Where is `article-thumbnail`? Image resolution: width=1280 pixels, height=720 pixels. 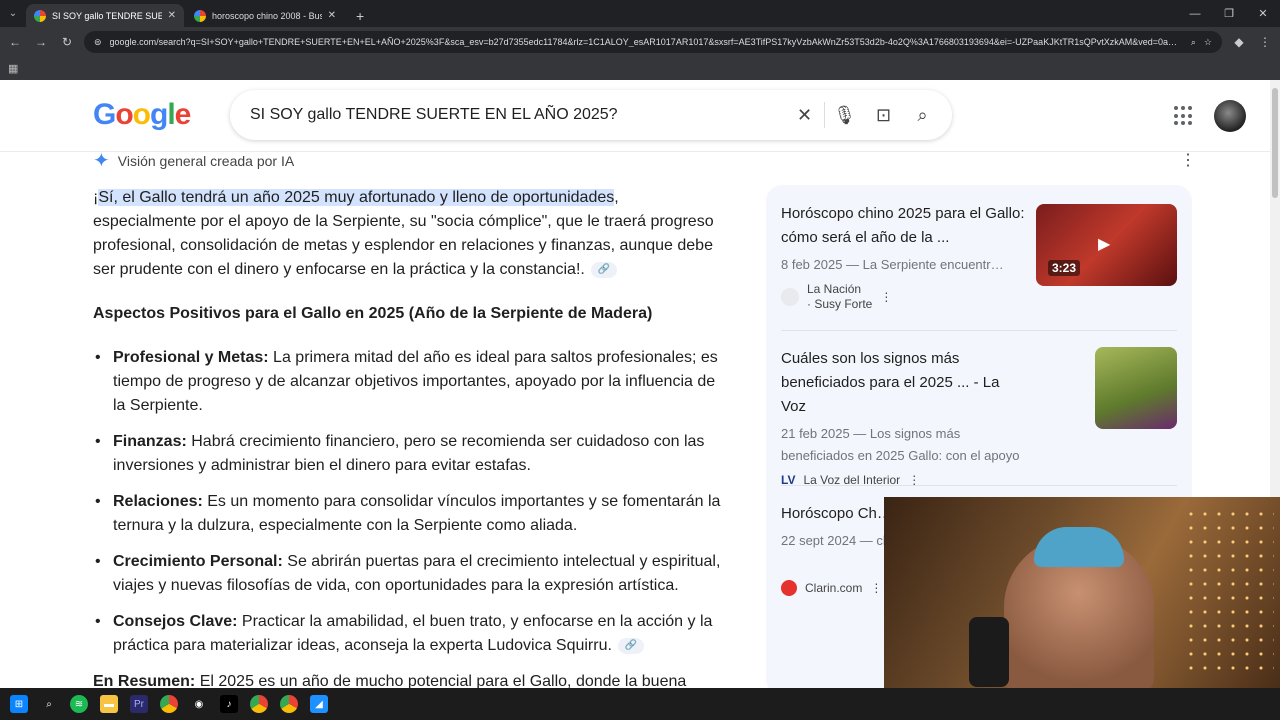
article-thumbnail is located at coordinates (1136, 388).